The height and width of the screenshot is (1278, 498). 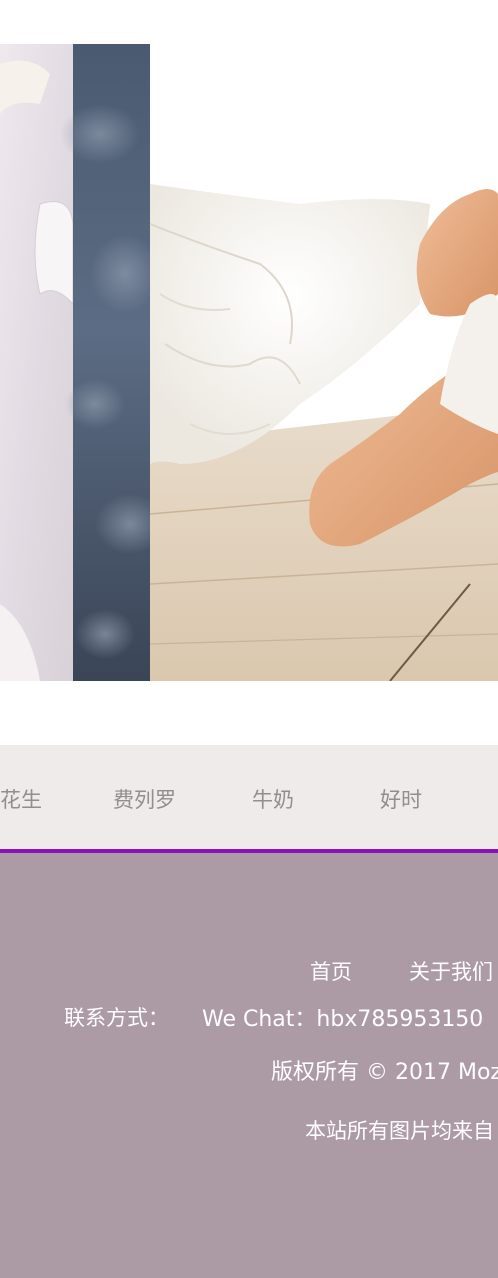 What do you see at coordinates (116, 1018) in the screenshot?
I see `contact-label: 联系方式：` at bounding box center [116, 1018].